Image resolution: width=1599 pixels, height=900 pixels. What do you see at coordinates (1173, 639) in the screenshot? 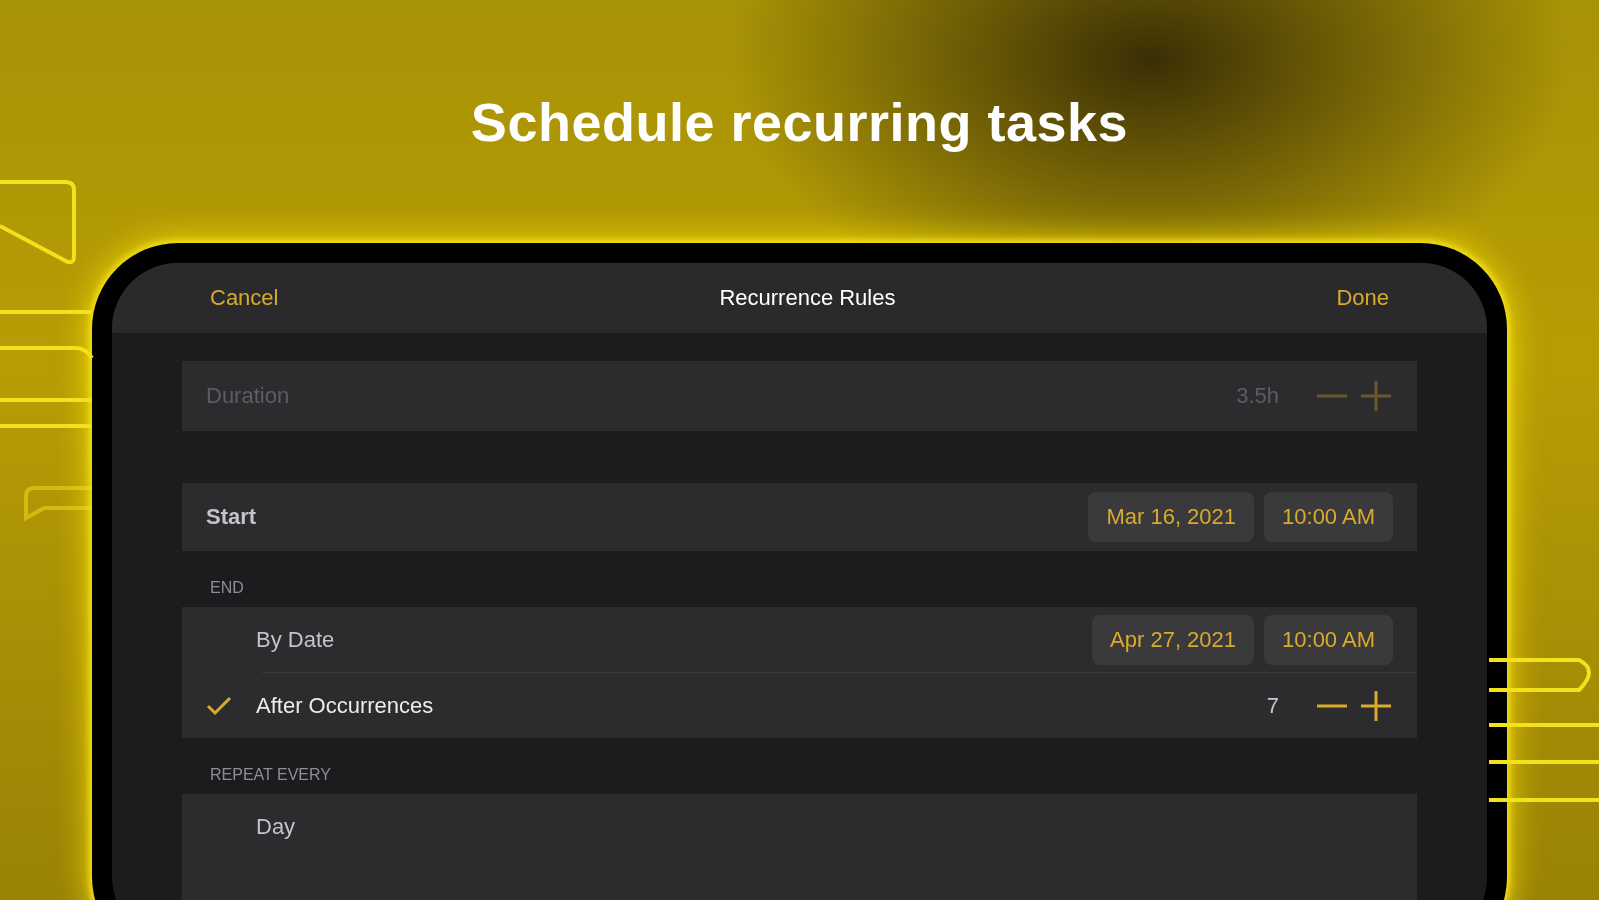
I see `date-picker: Apr 27, 2021` at bounding box center [1173, 639].